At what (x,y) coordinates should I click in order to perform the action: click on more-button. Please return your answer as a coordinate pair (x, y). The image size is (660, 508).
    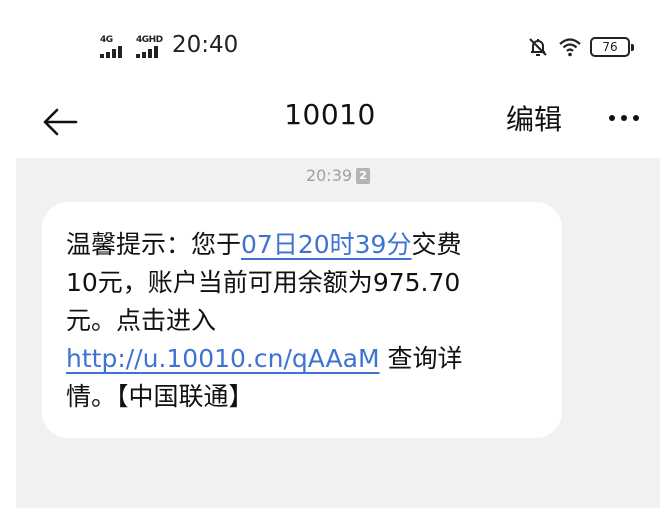
    Looking at the image, I should click on (624, 118).